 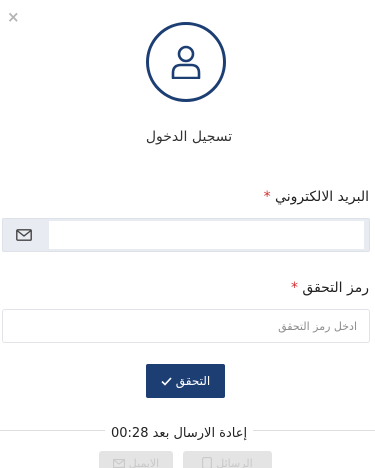 I want to click on user-icon, so click(x=186, y=62).